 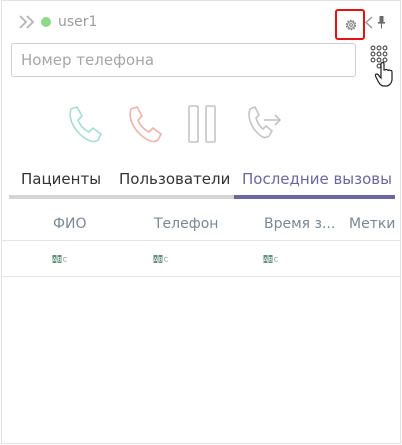 What do you see at coordinates (174, 179) in the screenshot?
I see `tab-users: Пользователи` at bounding box center [174, 179].